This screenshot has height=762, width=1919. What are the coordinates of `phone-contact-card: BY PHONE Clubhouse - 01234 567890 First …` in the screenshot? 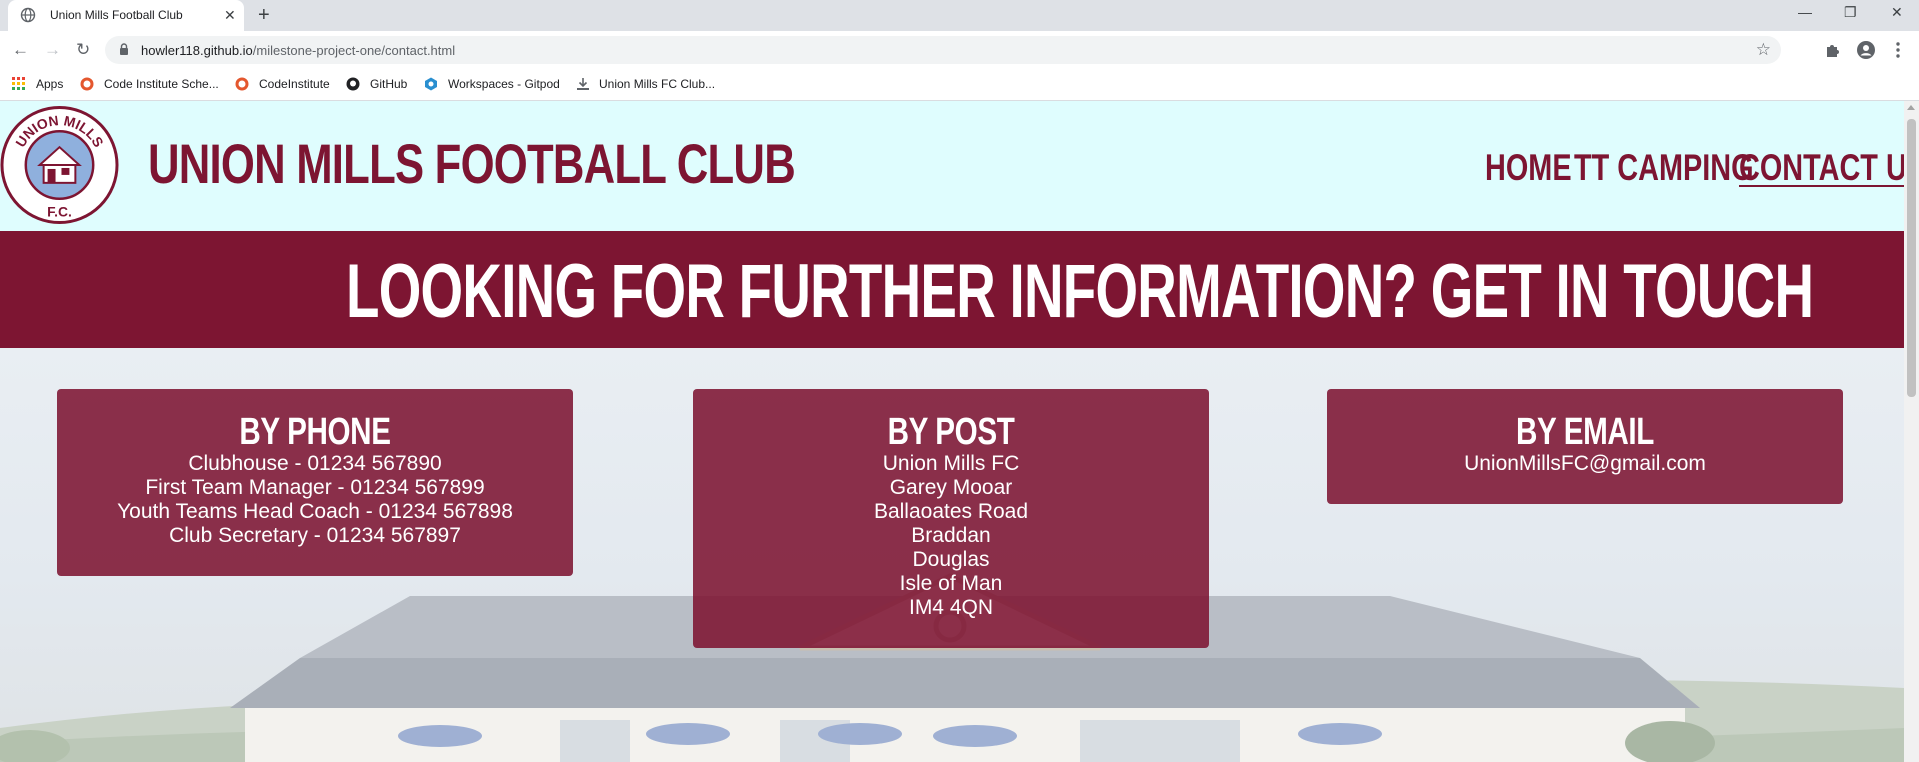 It's located at (315, 482).